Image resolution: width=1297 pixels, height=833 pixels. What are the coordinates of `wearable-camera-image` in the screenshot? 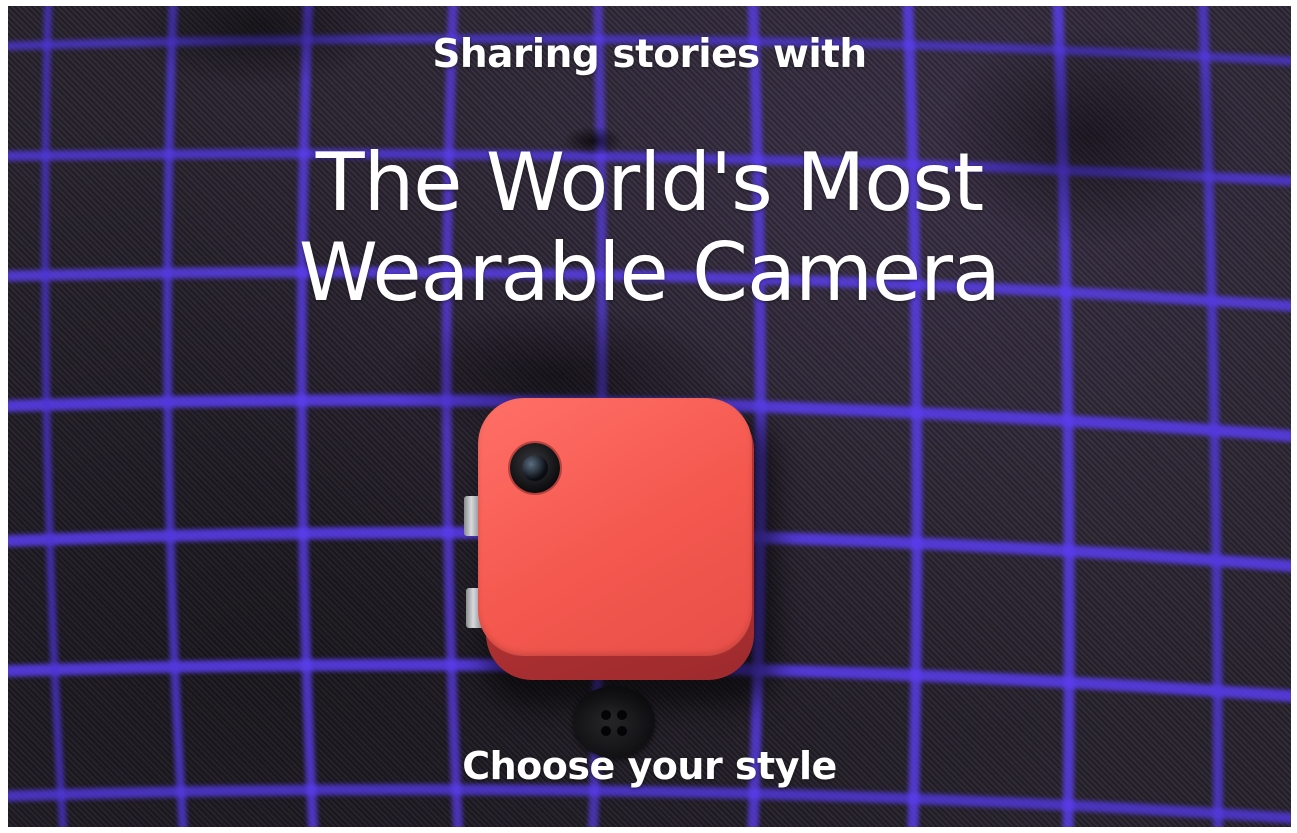 It's located at (615, 527).